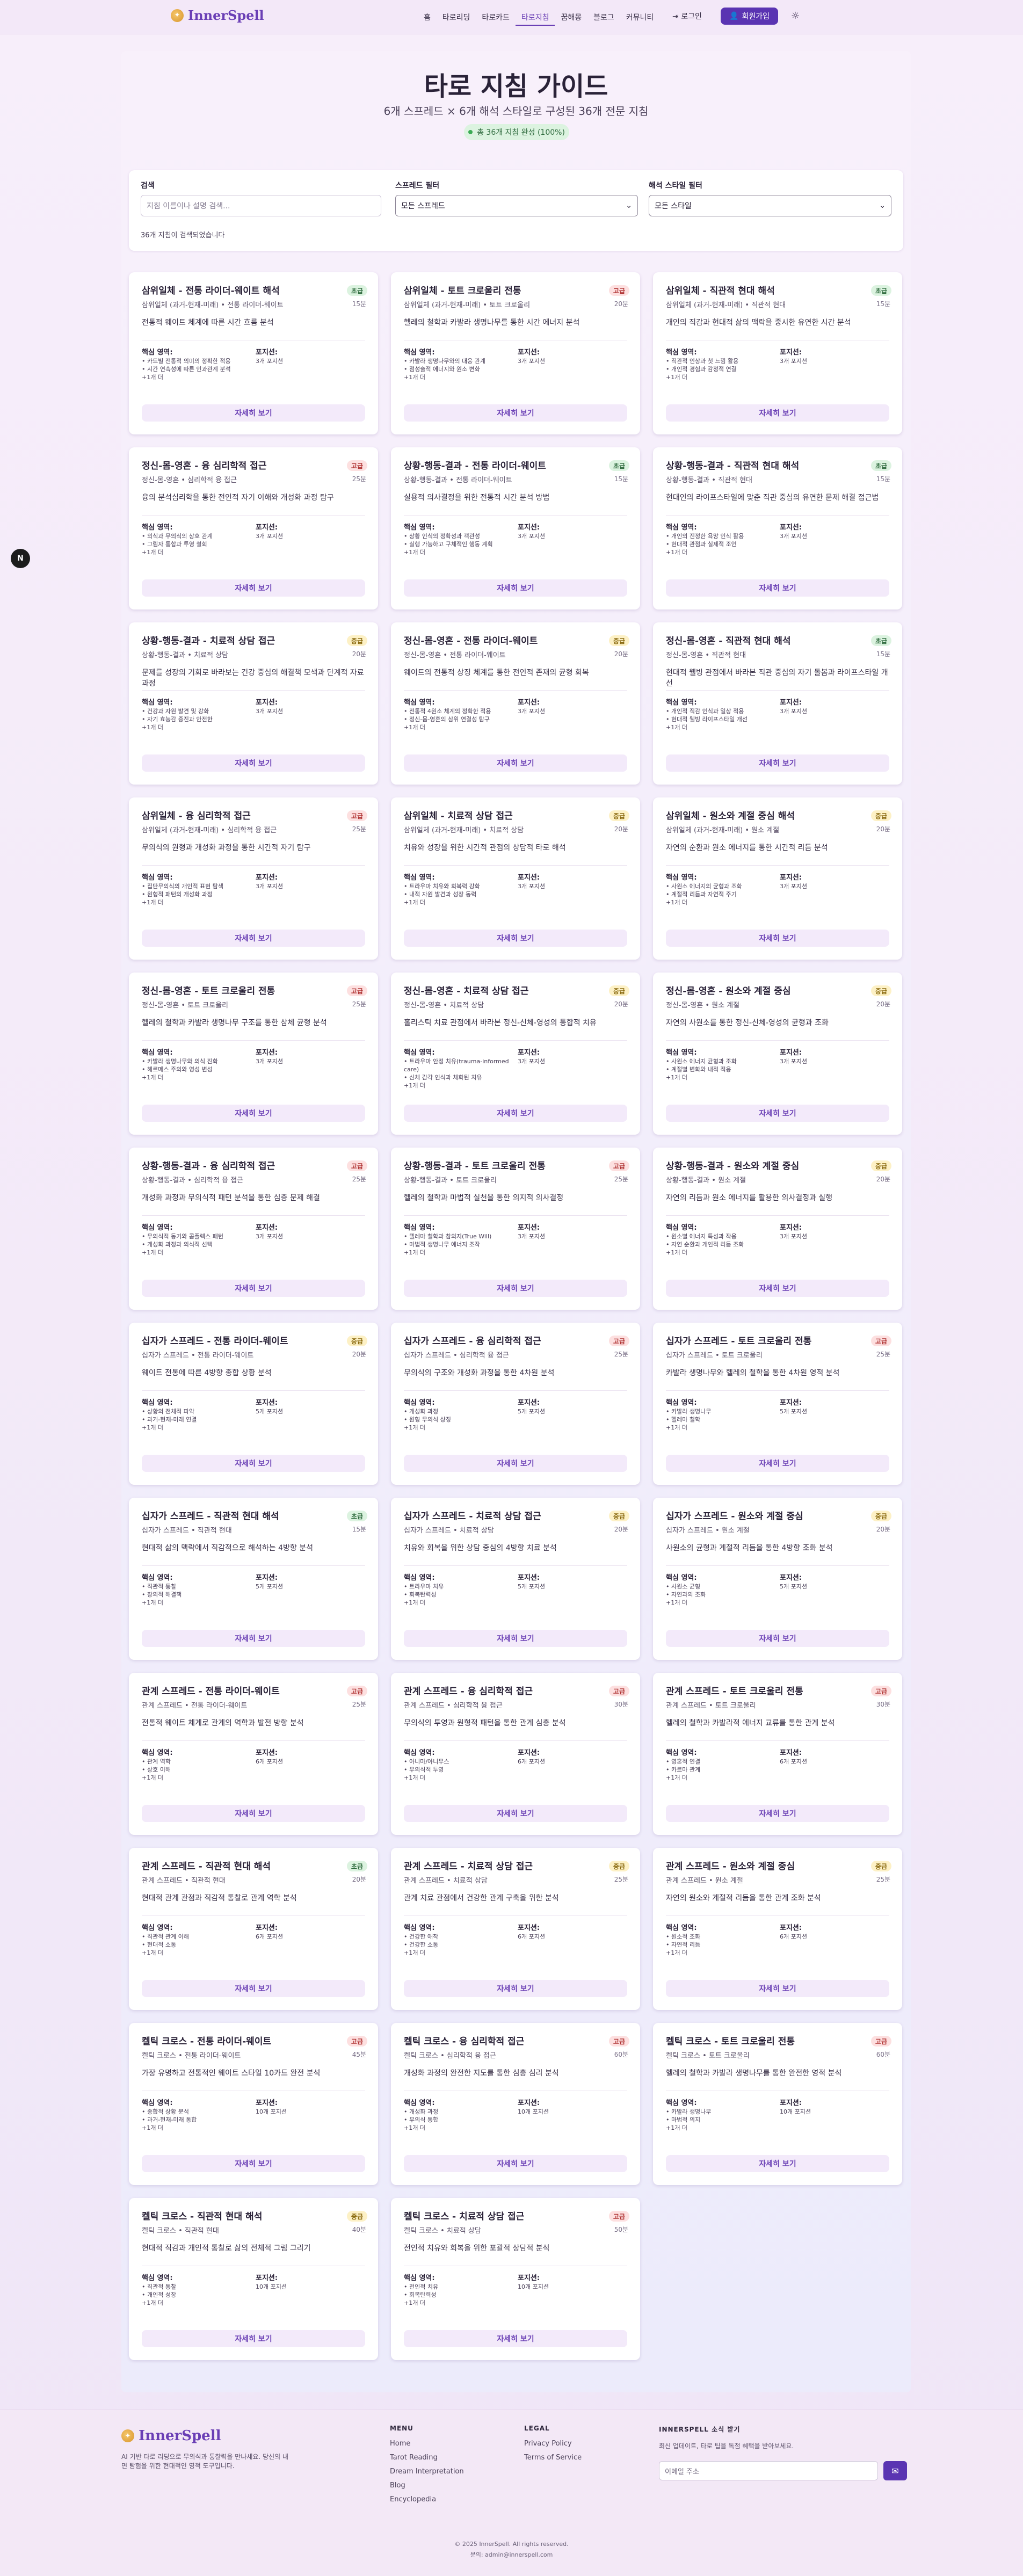 The width and height of the screenshot is (1023, 2576). What do you see at coordinates (603, 18) in the screenshot?
I see `nav-blog: 블로그` at bounding box center [603, 18].